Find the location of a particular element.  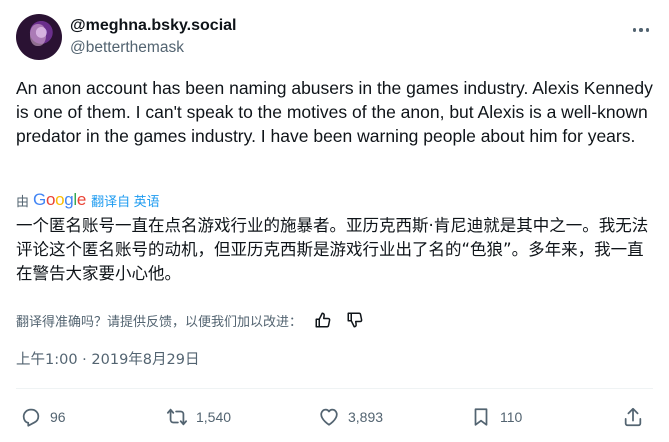

author-handle: @betterthemask is located at coordinates (153, 48).